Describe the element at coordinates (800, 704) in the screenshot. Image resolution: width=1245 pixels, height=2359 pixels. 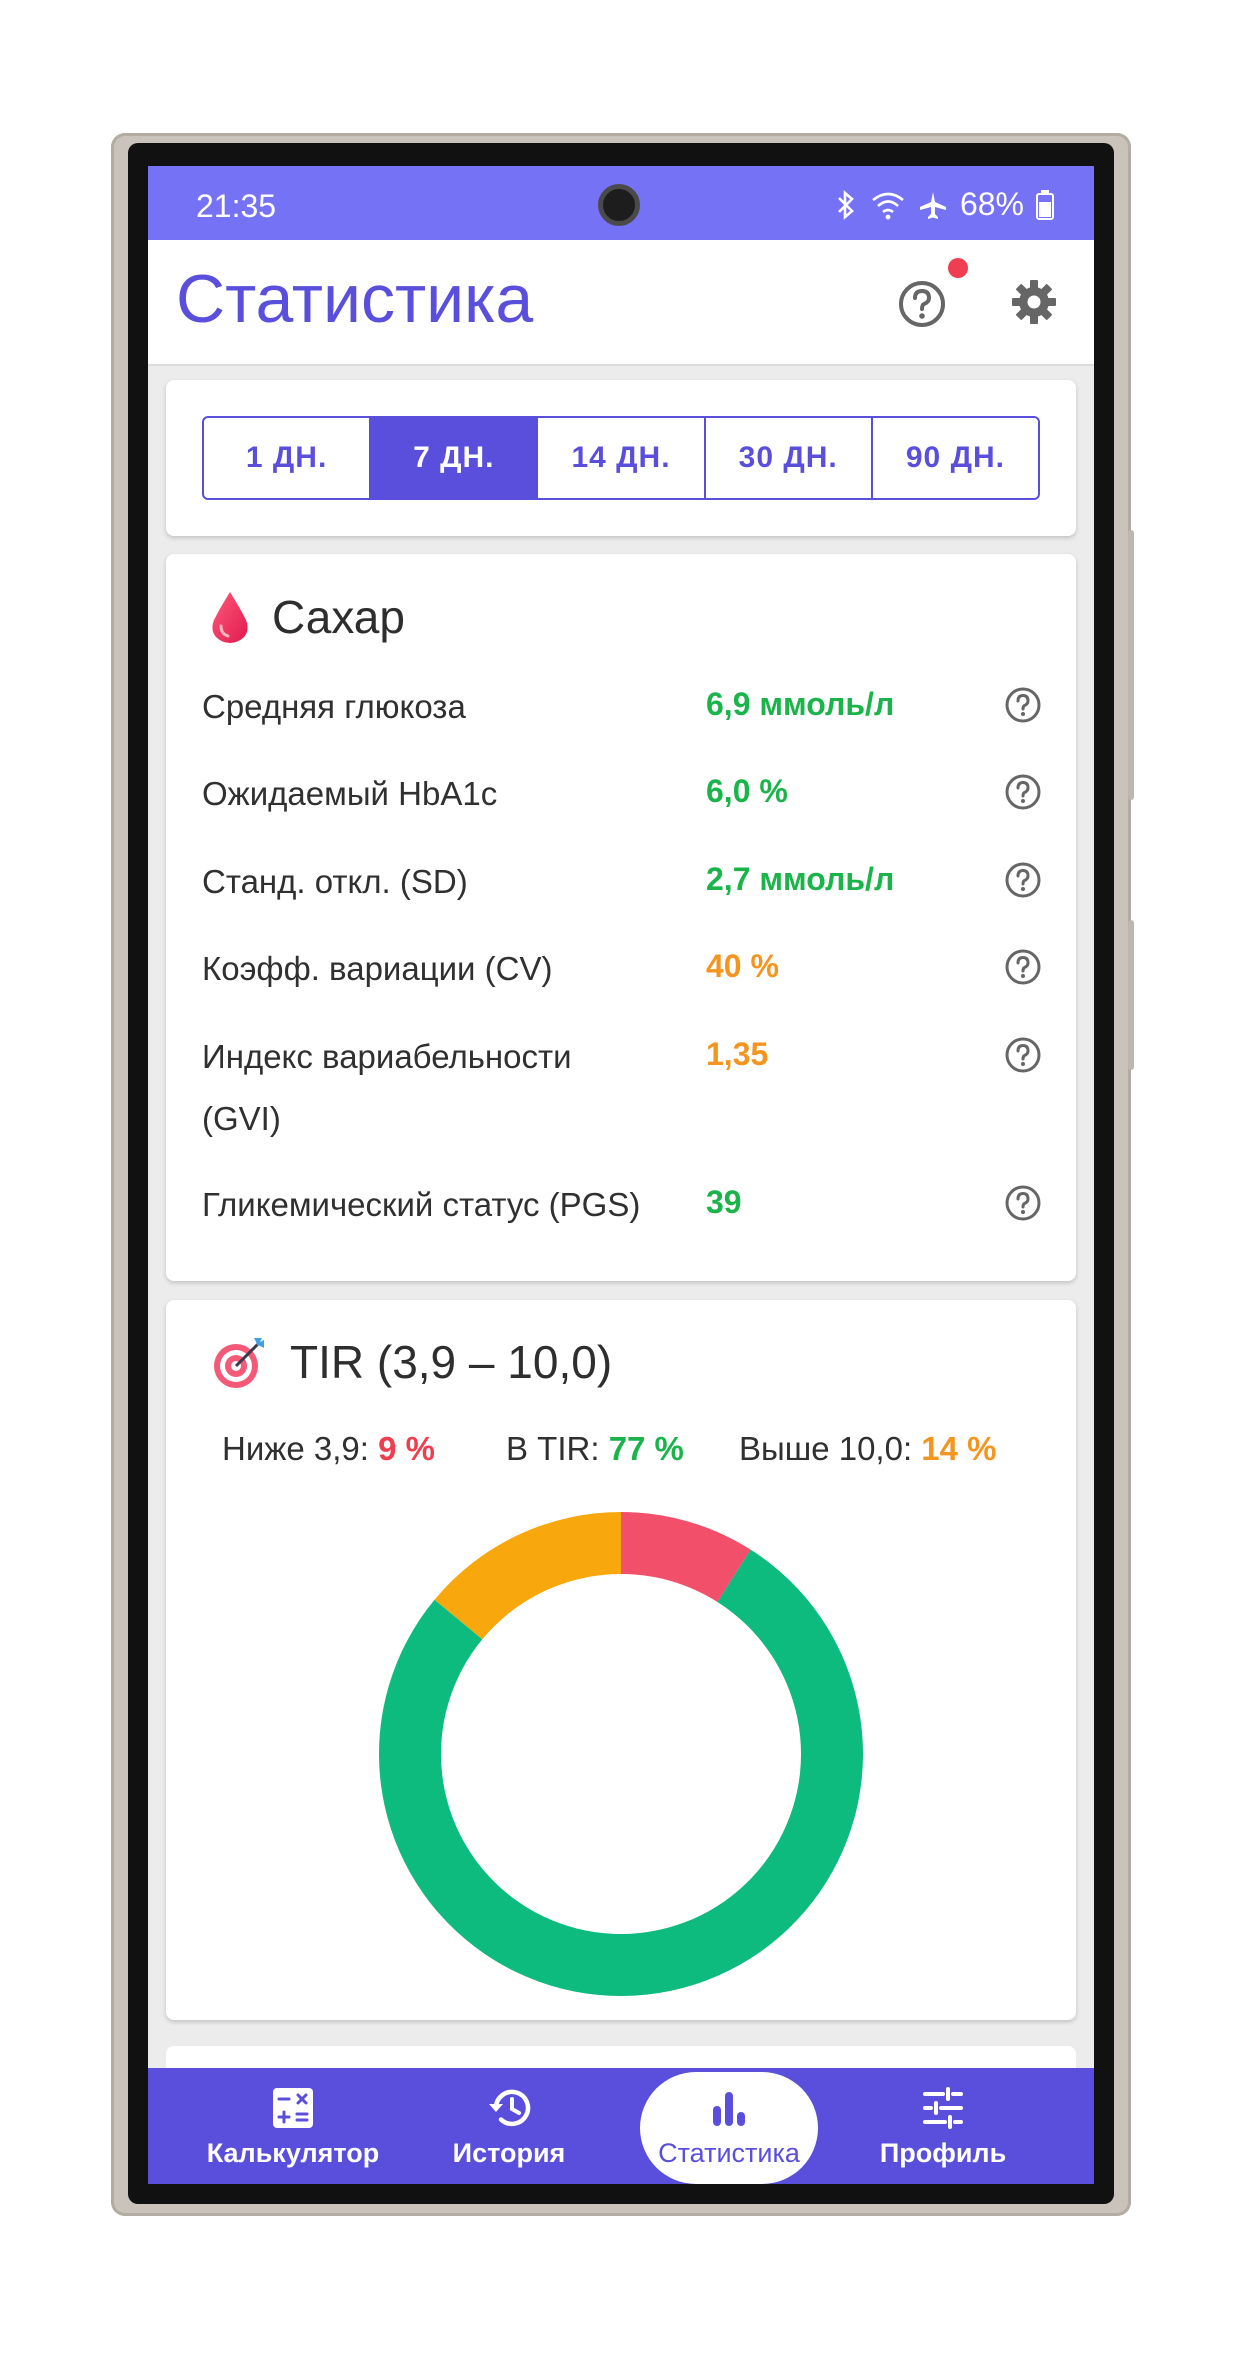
I see `stat-value: 6,9 ммоль/л` at that location.